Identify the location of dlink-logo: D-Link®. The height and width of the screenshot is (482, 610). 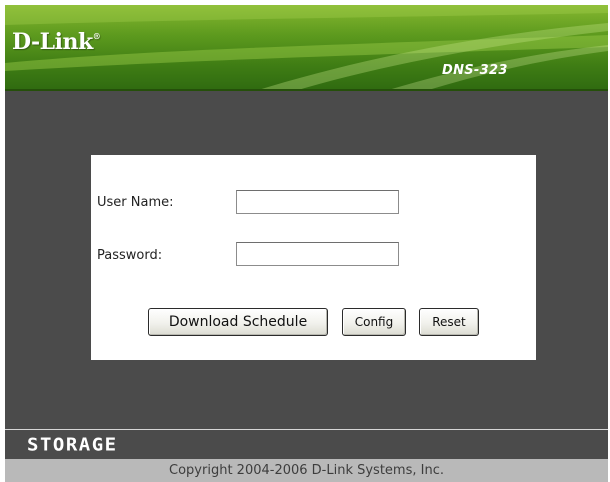
(56, 42).